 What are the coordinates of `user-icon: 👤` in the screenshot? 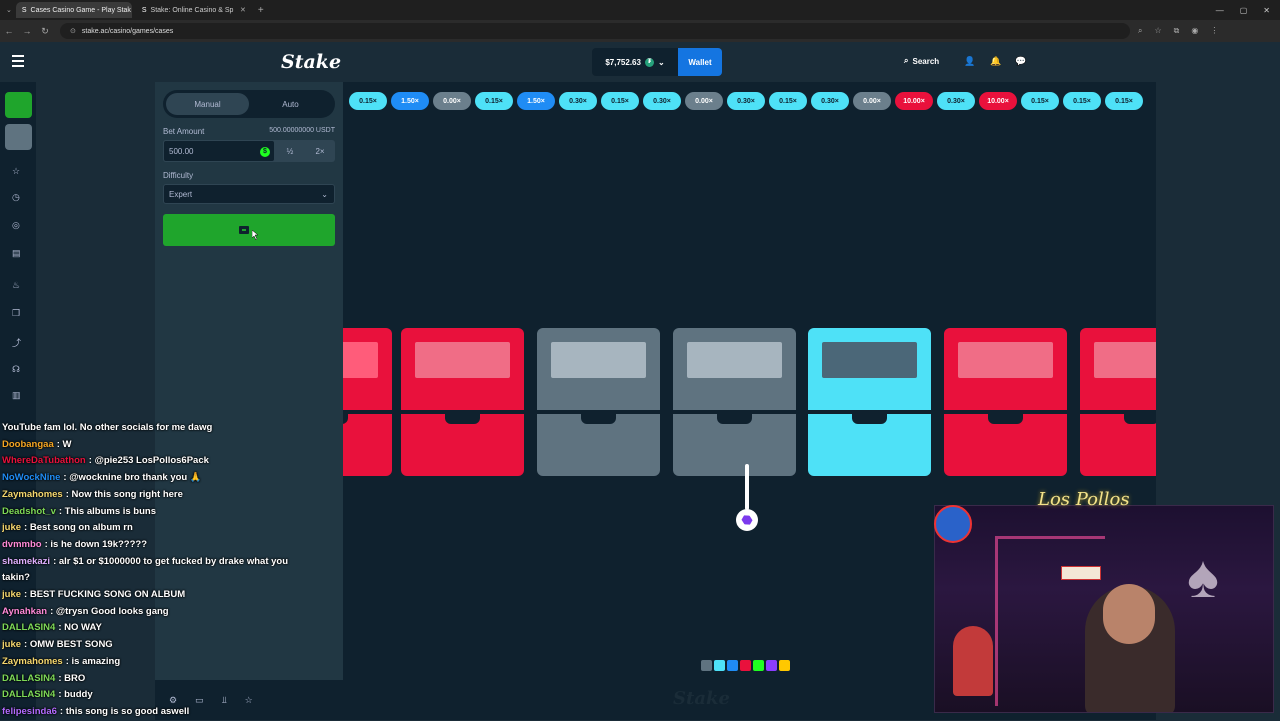 It's located at (969, 61).